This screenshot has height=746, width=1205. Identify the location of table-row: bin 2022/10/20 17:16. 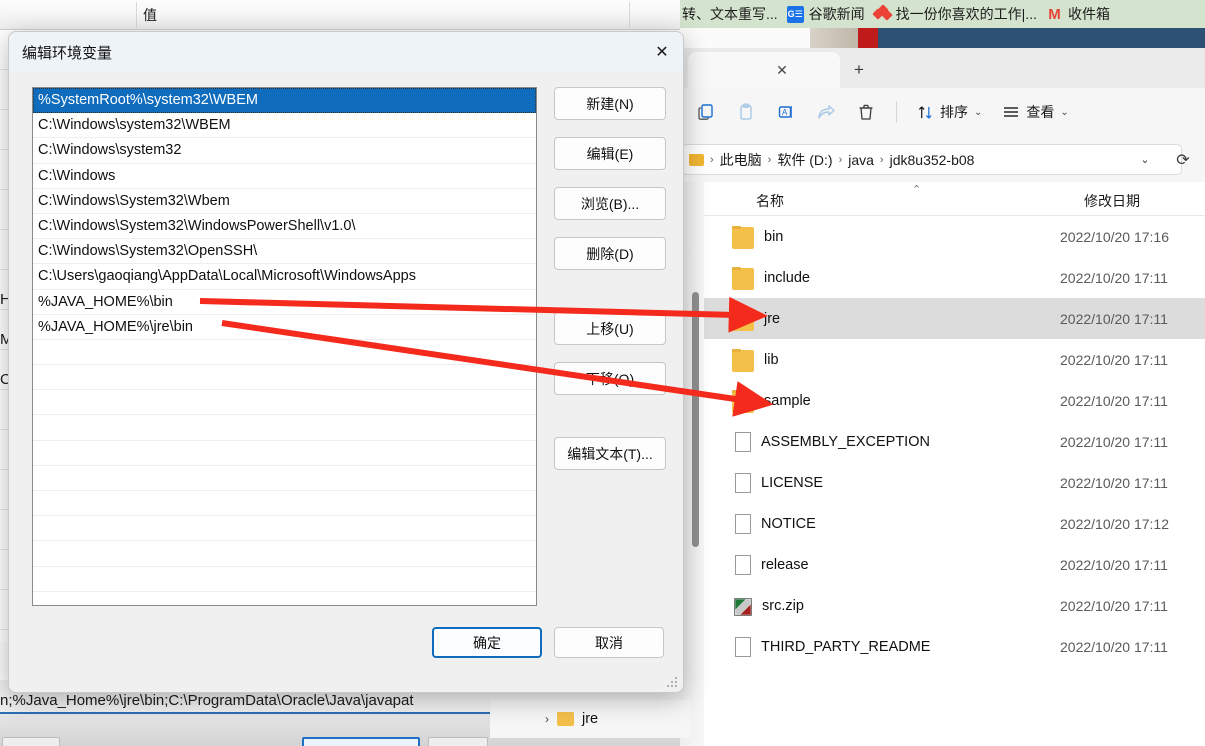
(954, 236).